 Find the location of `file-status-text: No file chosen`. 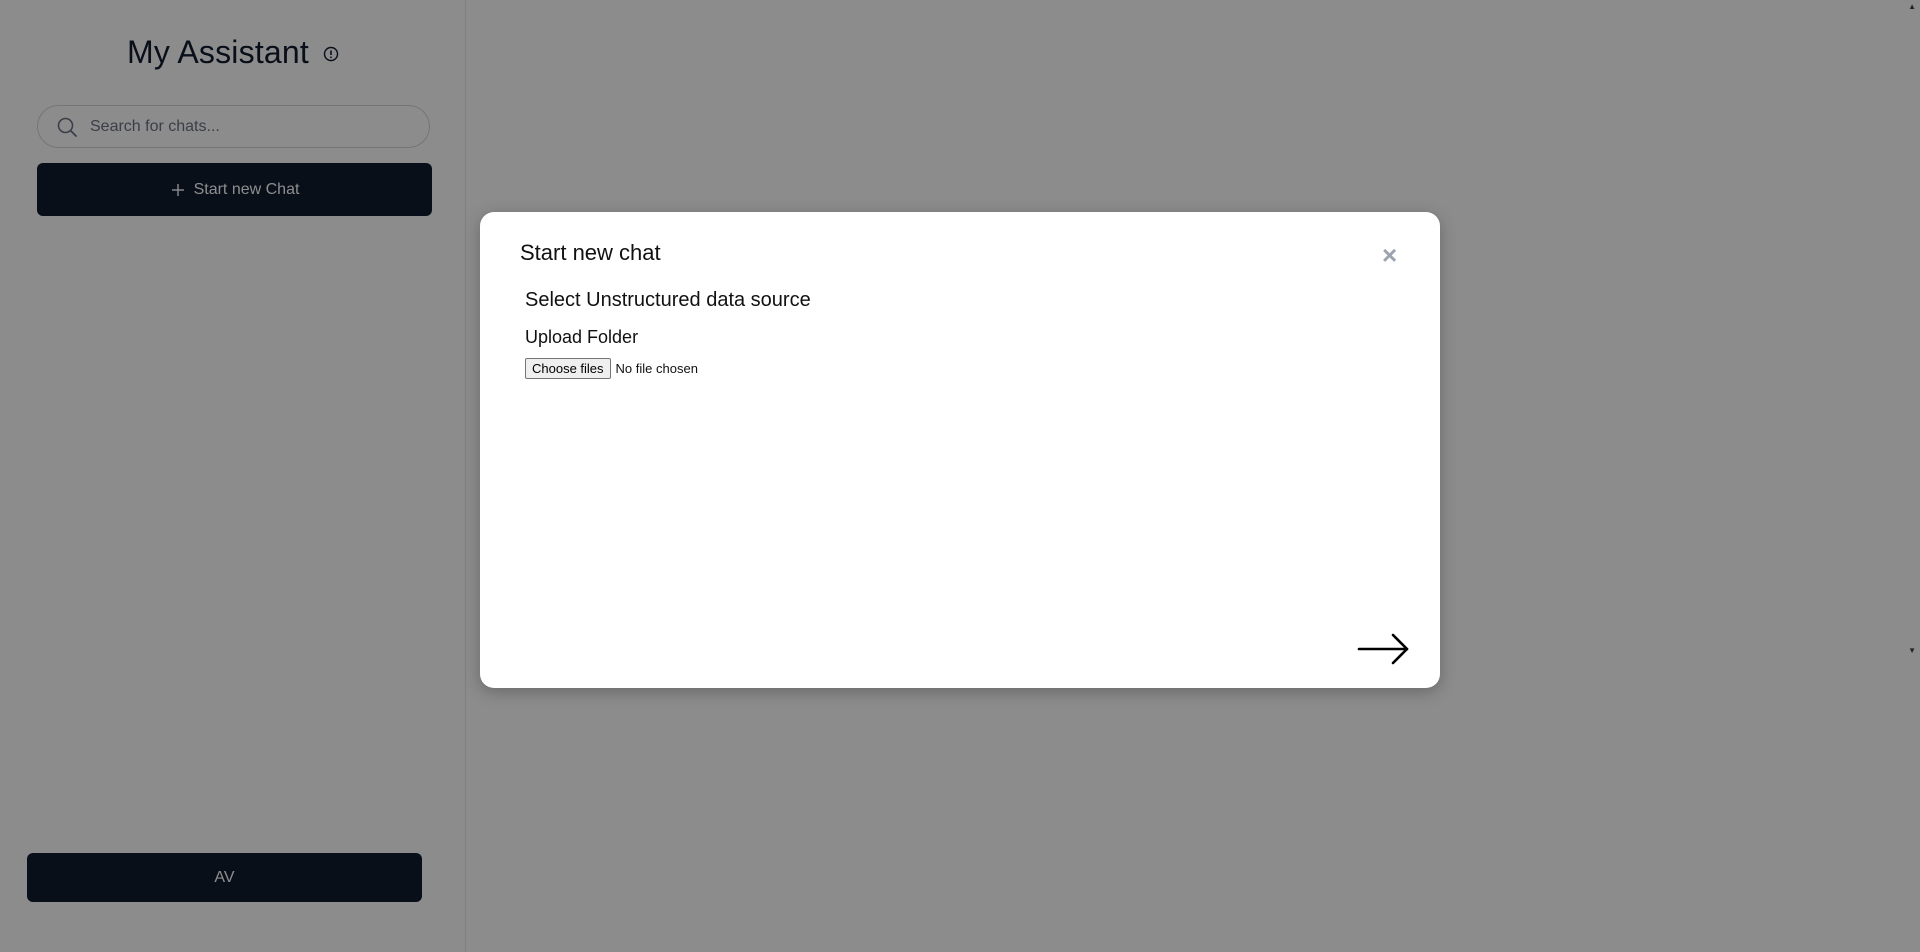

file-status-text: No file chosen is located at coordinates (656, 368).